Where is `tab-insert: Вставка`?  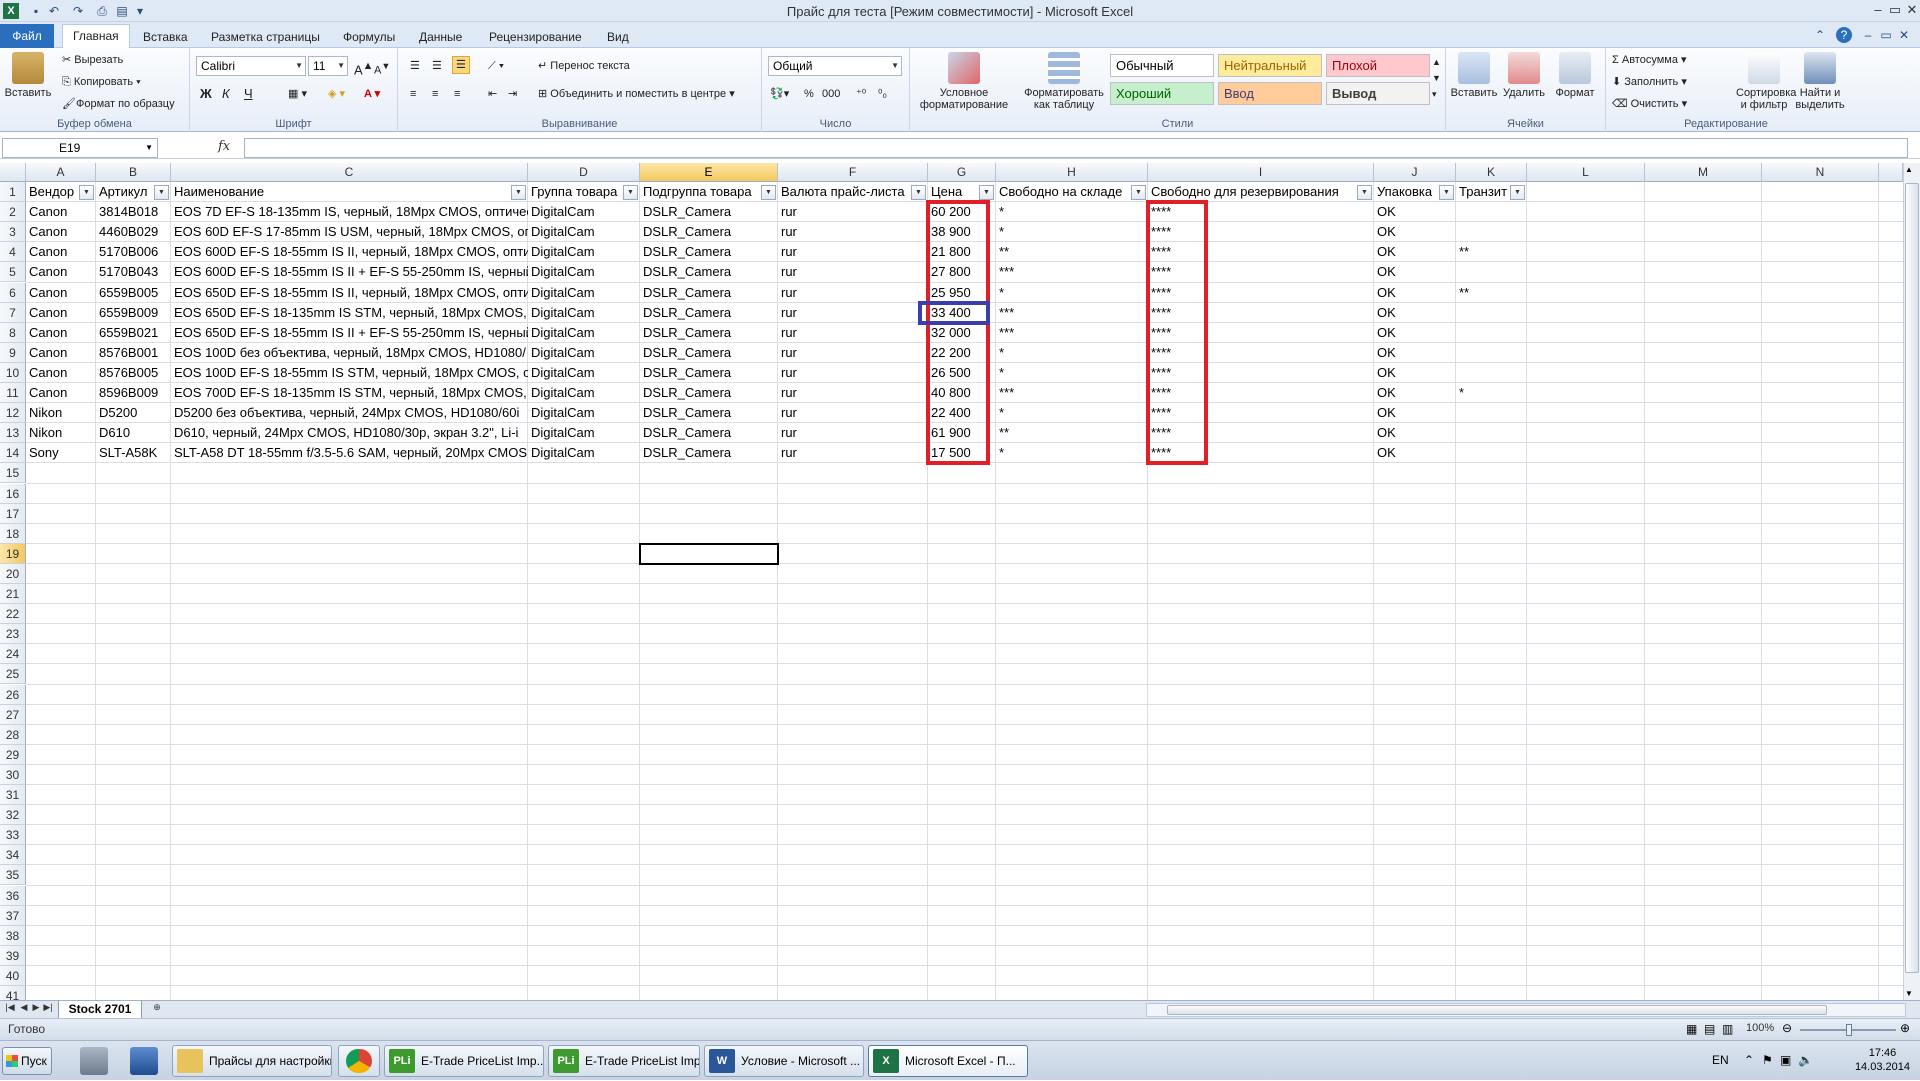 tab-insert: Вставка is located at coordinates (165, 37).